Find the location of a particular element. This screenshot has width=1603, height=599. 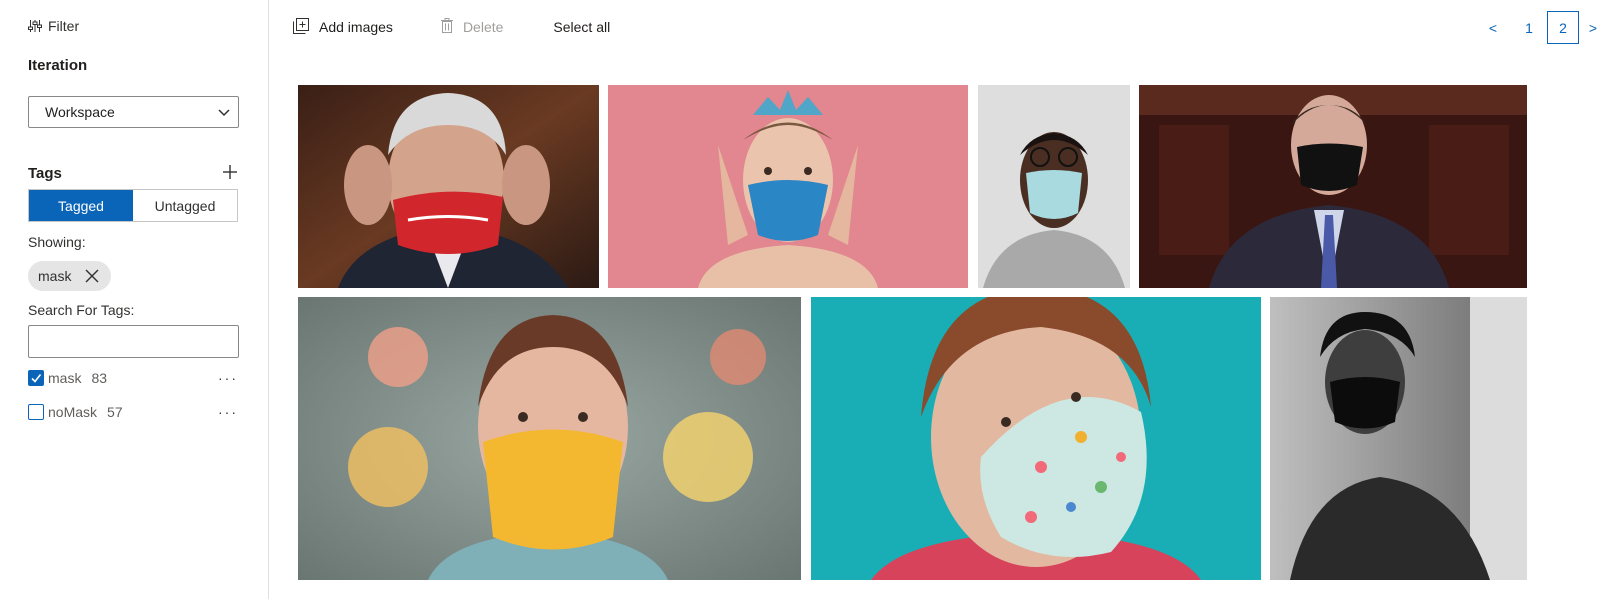

tag-count: 83 is located at coordinates (99, 378).